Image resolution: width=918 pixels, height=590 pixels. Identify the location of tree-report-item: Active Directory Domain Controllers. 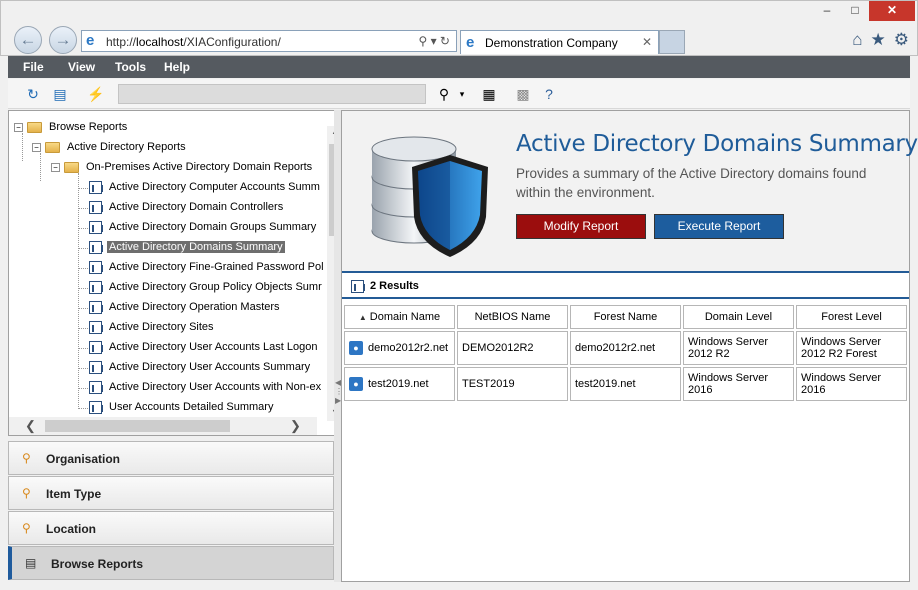
(187, 208).